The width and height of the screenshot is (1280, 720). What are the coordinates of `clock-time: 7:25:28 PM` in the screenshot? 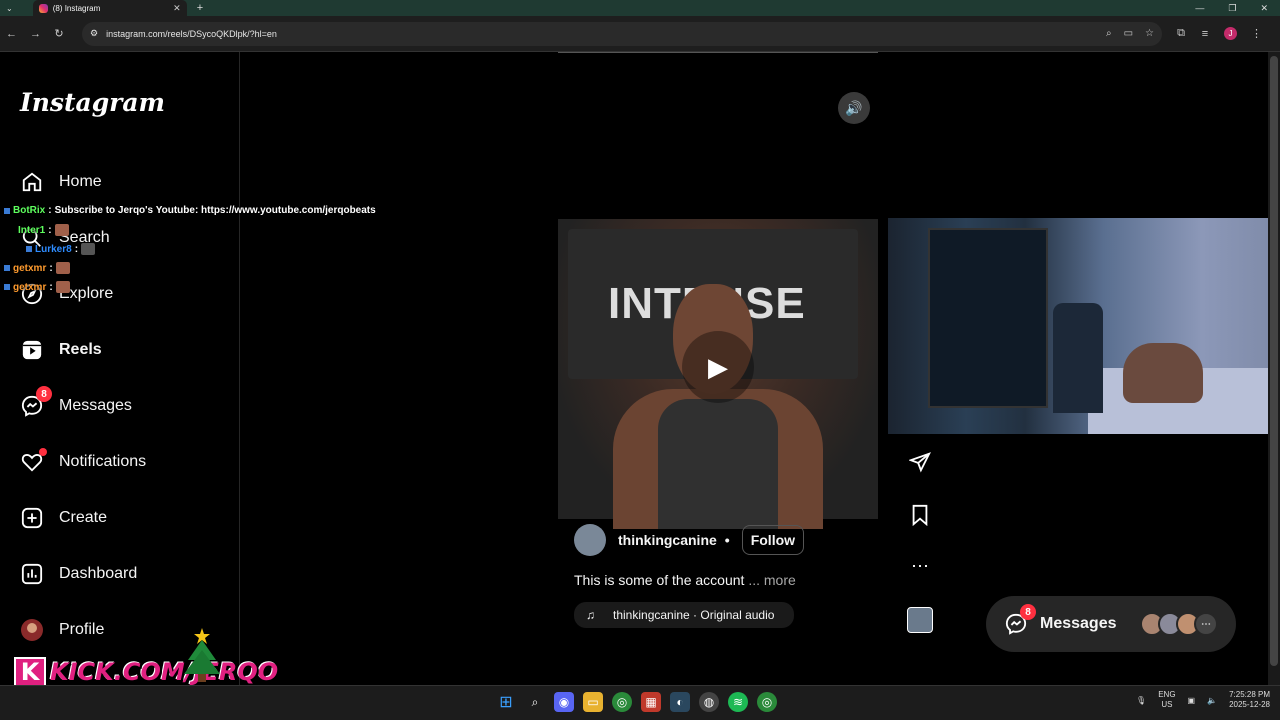 It's located at (1249, 694).